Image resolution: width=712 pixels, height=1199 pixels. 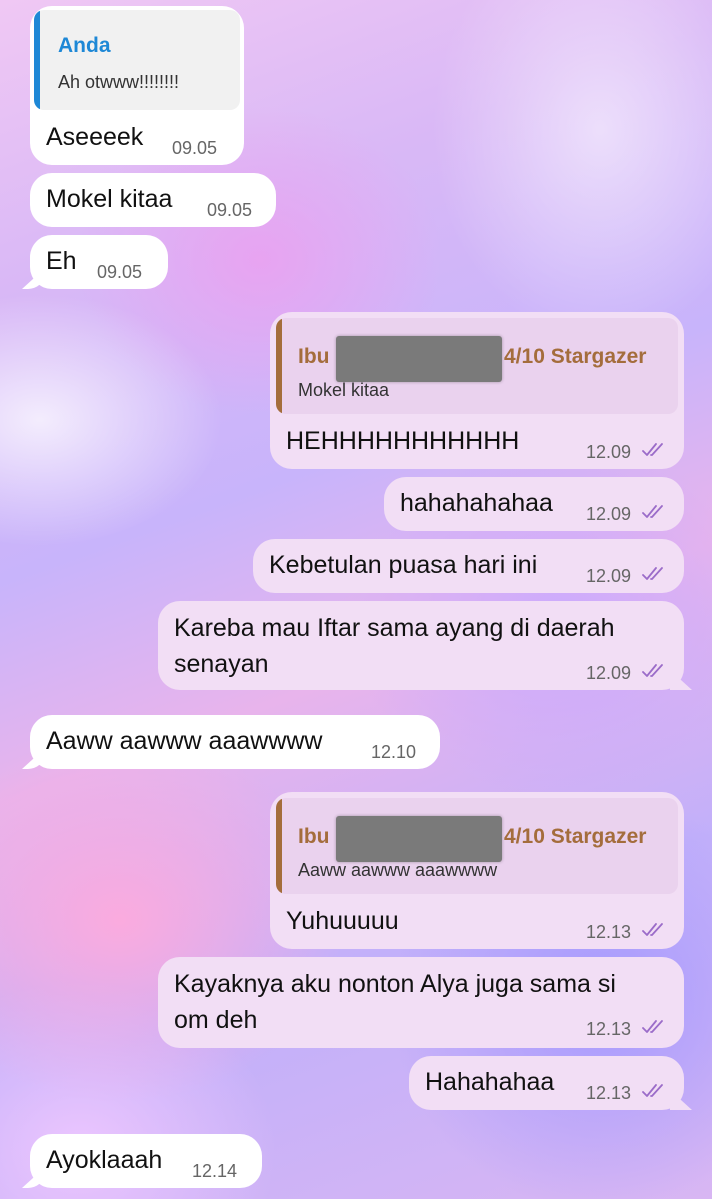 I want to click on message-text: Ayoklaaah, so click(x=104, y=1160).